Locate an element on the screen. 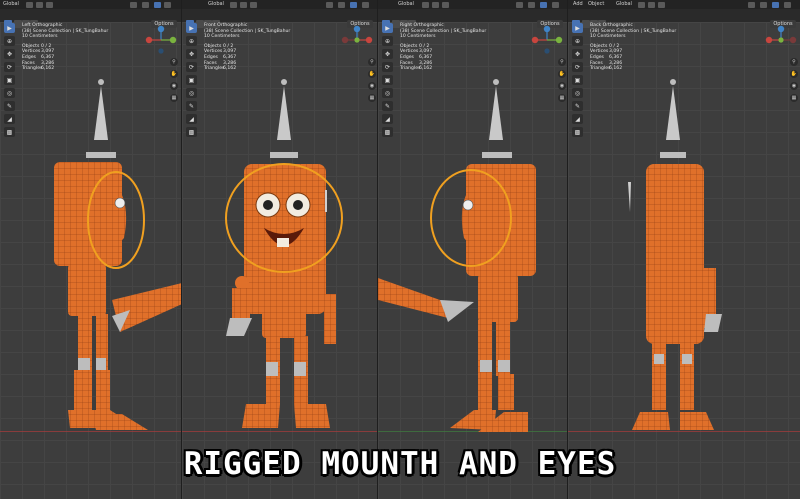 This screenshot has width=800, height=499. character-right-view is located at coordinates (457, 255).